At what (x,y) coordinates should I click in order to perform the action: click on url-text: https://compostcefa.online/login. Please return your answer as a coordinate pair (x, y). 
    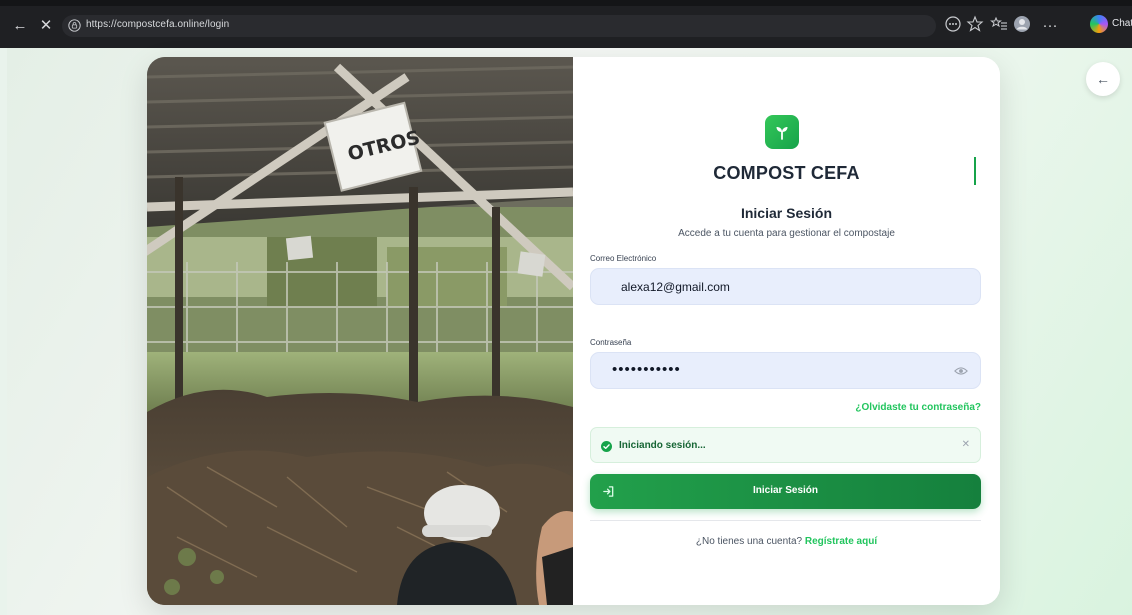
    Looking at the image, I should click on (158, 24).